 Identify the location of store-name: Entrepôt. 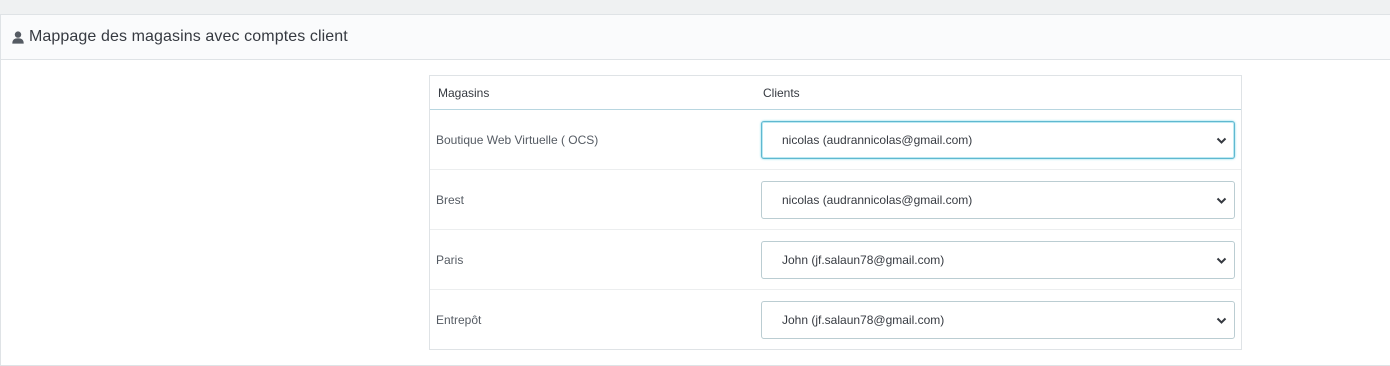
(459, 320).